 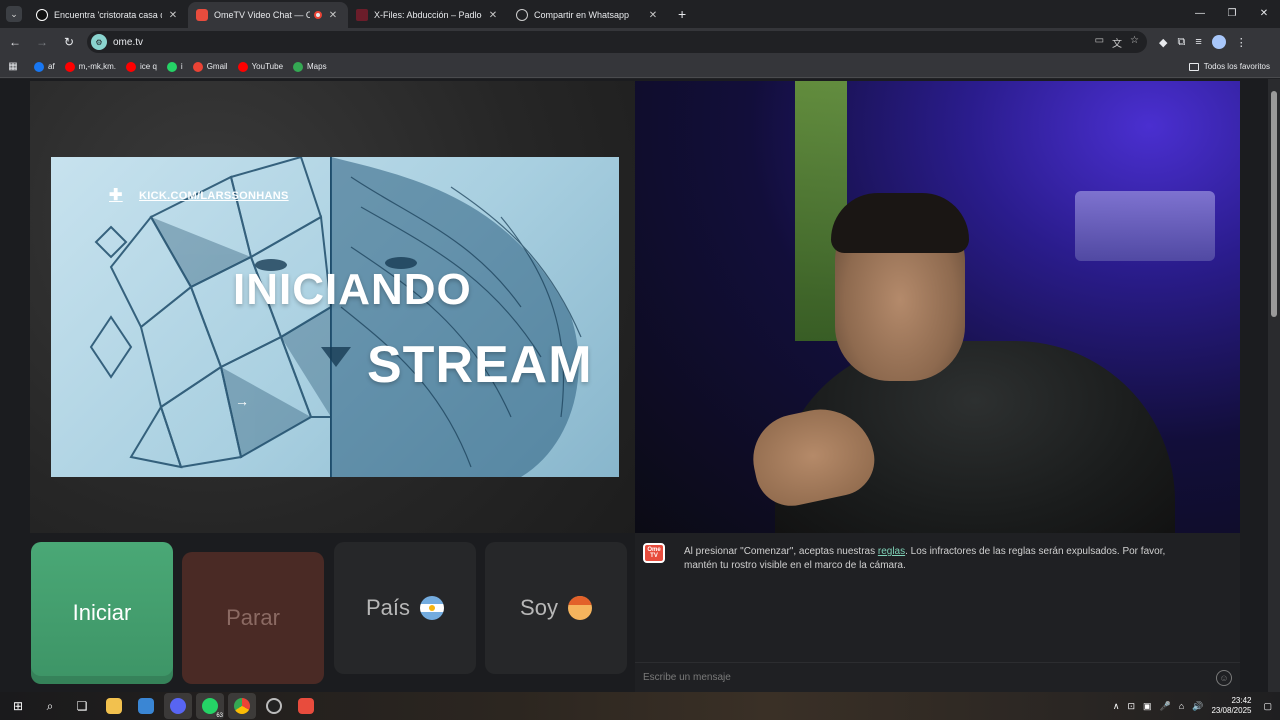 What do you see at coordinates (1147, 706) in the screenshot?
I see `tray-app2-icon: ▣` at bounding box center [1147, 706].